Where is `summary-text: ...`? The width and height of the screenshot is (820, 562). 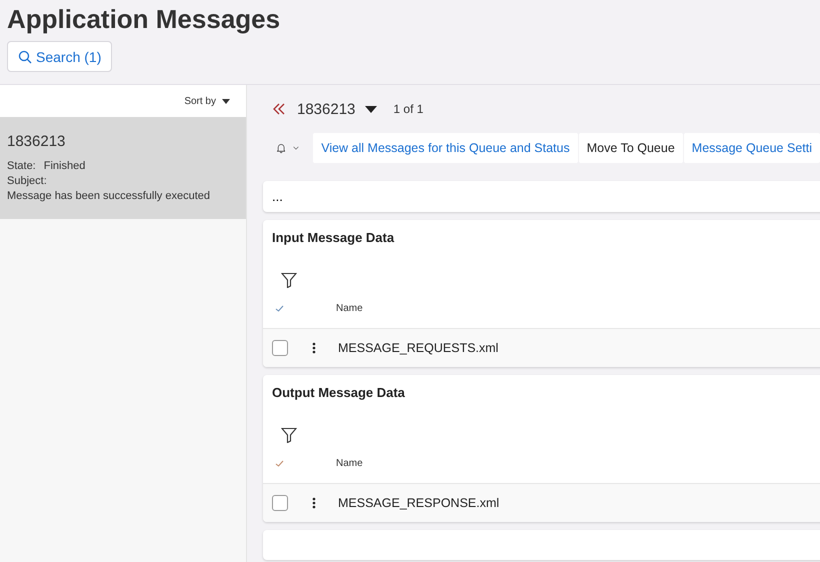
summary-text: ... is located at coordinates (277, 196).